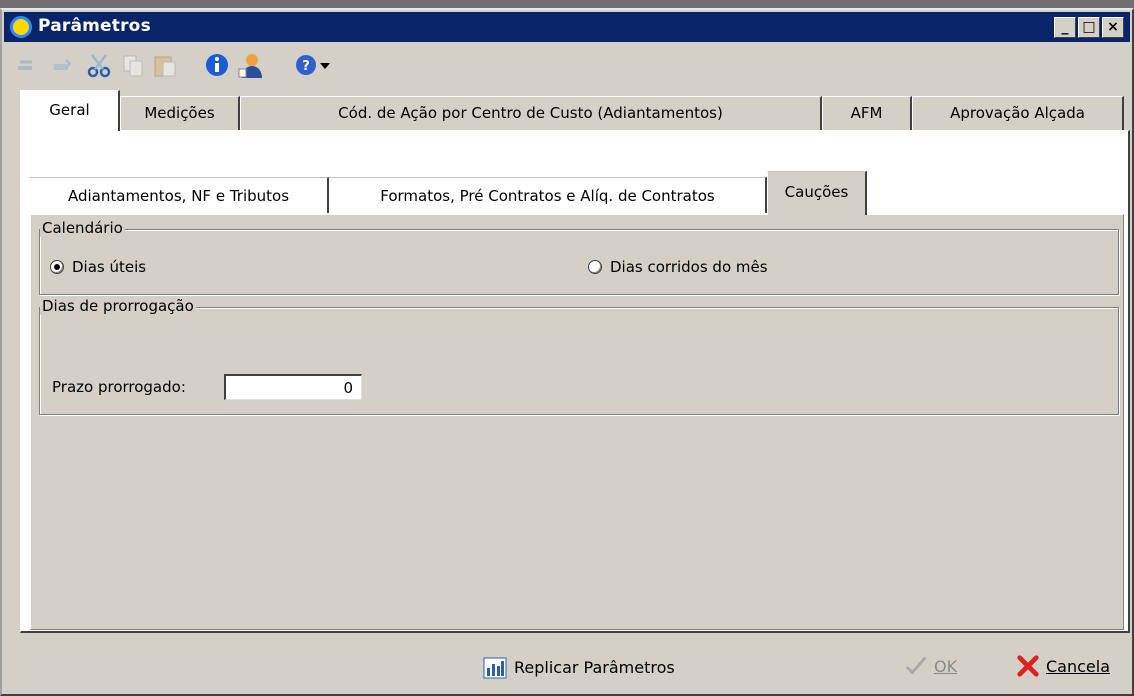  Describe the element at coordinates (27, 65) in the screenshot. I see `undo-icon` at that location.